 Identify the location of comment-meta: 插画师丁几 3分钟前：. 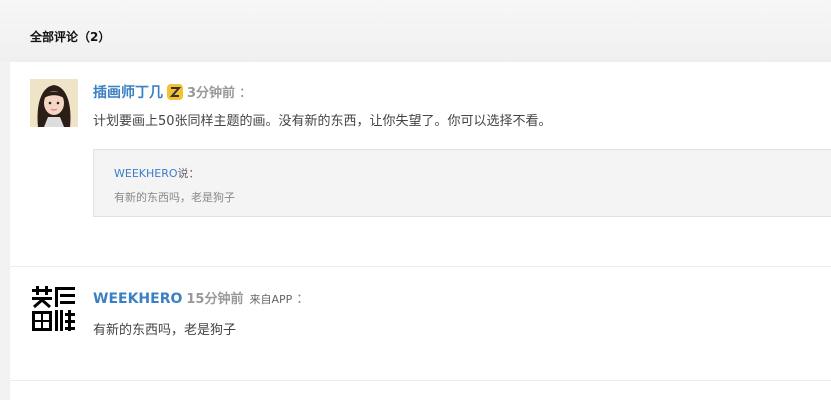
(172, 92).